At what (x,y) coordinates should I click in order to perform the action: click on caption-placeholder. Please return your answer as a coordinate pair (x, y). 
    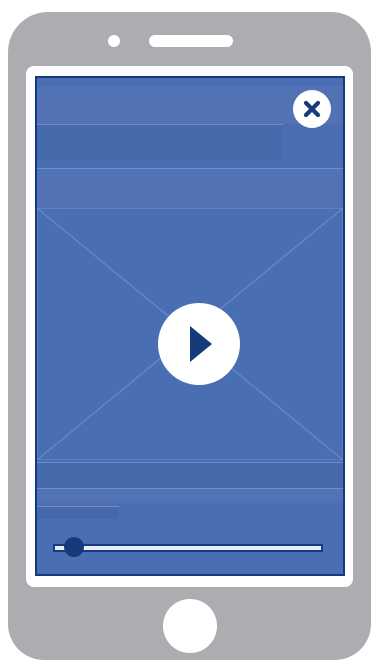
    Looking at the image, I should click on (190, 475).